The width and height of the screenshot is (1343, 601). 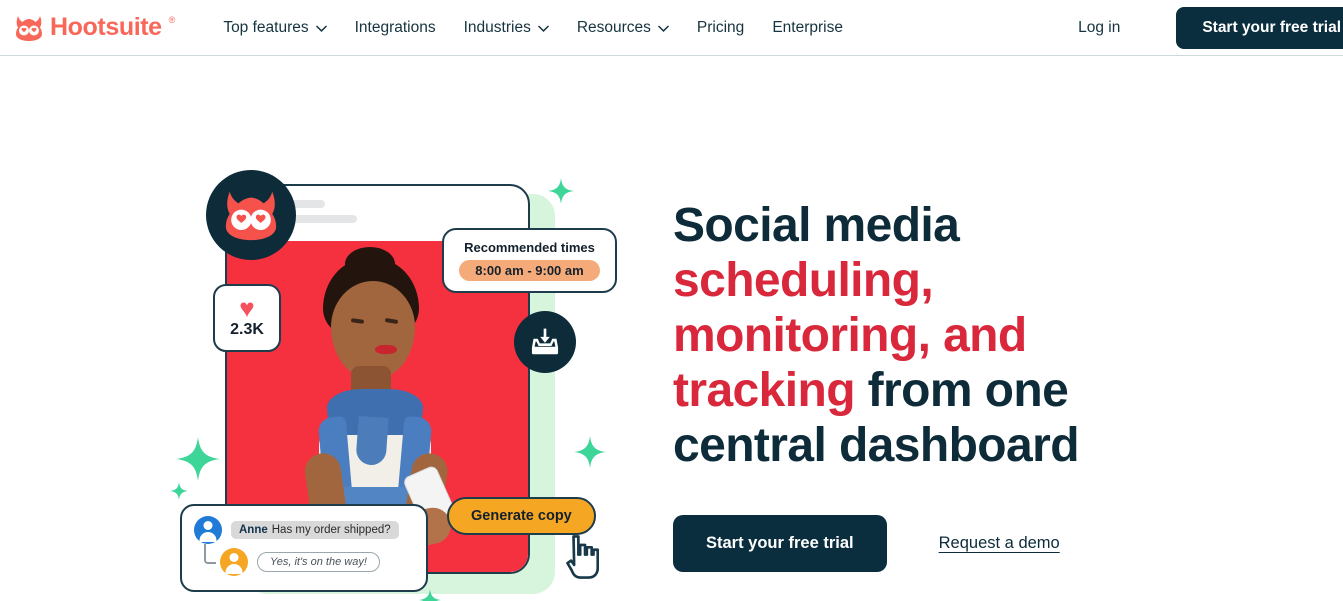 I want to click on nav-label: Industries, so click(x=497, y=27).